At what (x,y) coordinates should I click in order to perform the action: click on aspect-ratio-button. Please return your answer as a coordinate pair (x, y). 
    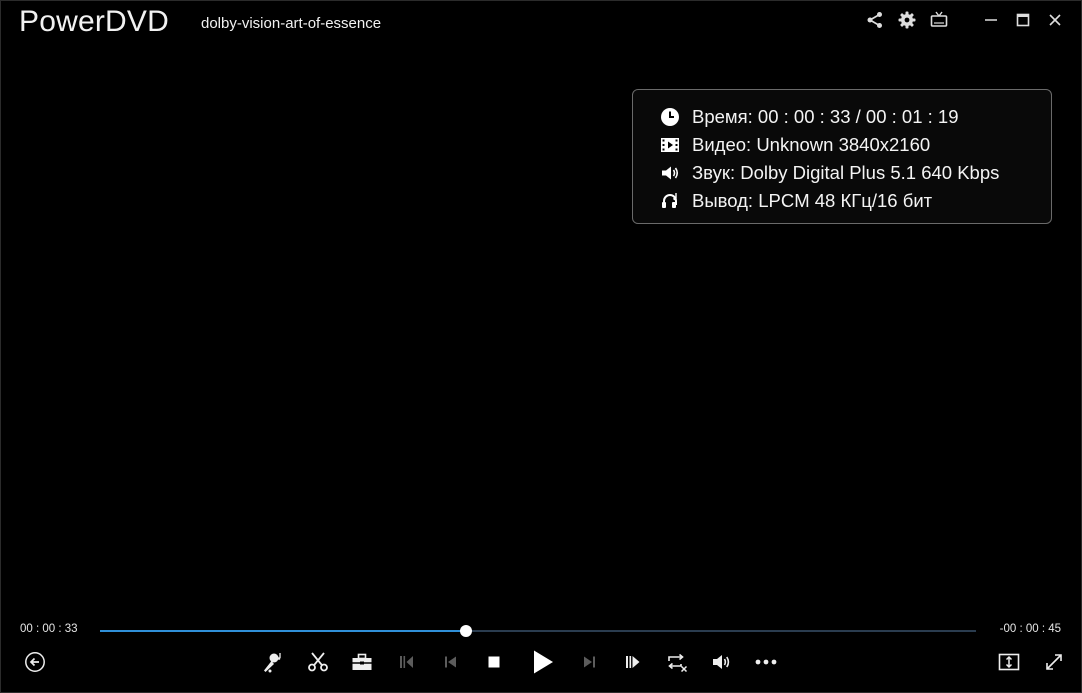
    Looking at the image, I should click on (1009, 662).